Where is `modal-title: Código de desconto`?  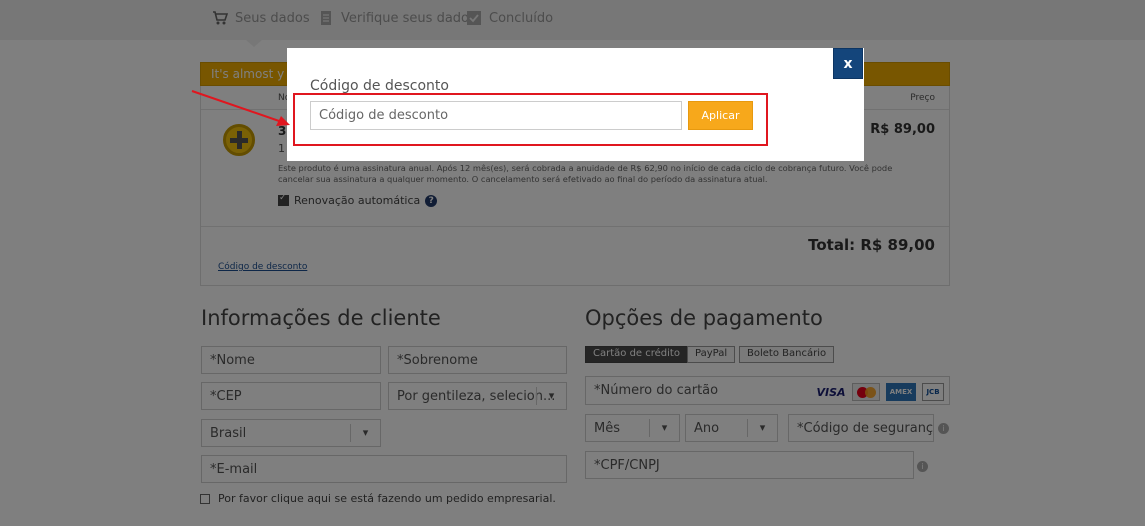 modal-title: Código de desconto is located at coordinates (379, 86).